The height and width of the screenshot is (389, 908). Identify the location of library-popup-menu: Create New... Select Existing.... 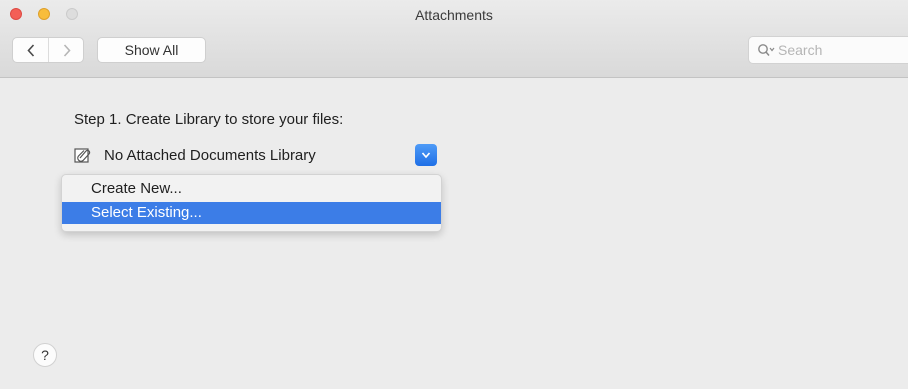
(251, 203).